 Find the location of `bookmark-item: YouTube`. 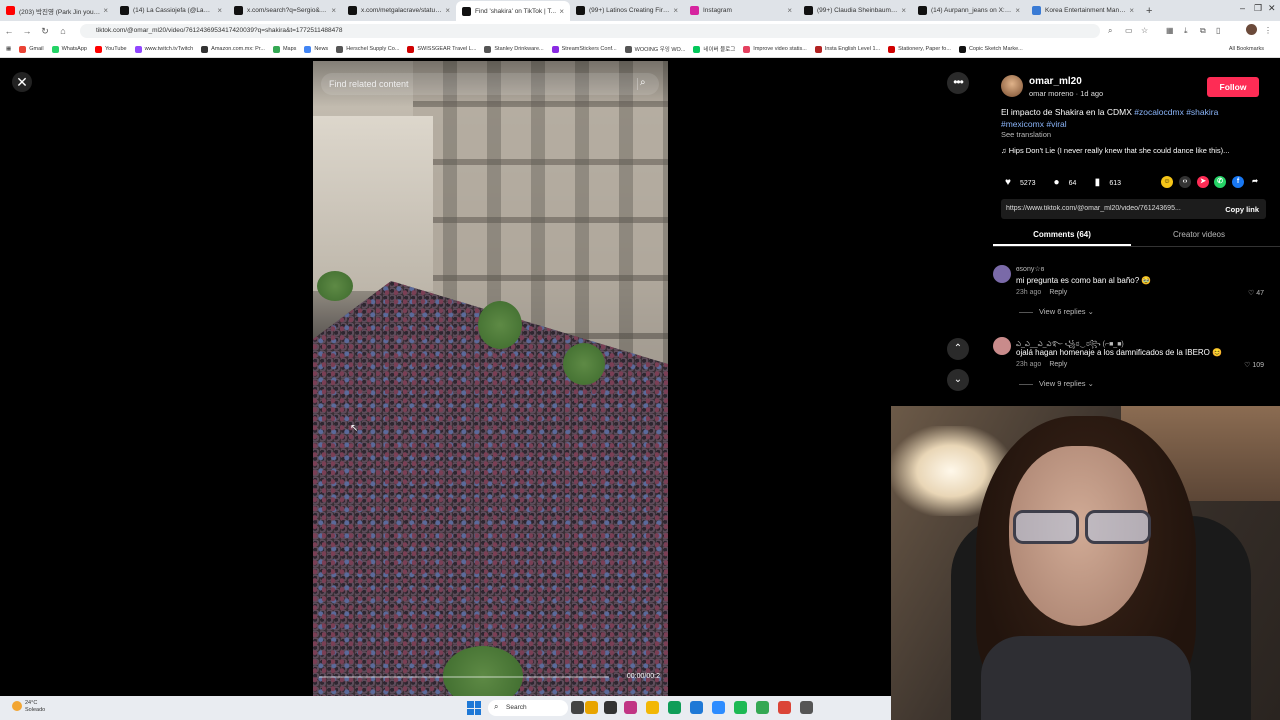

bookmark-item: YouTube is located at coordinates (110, 49).